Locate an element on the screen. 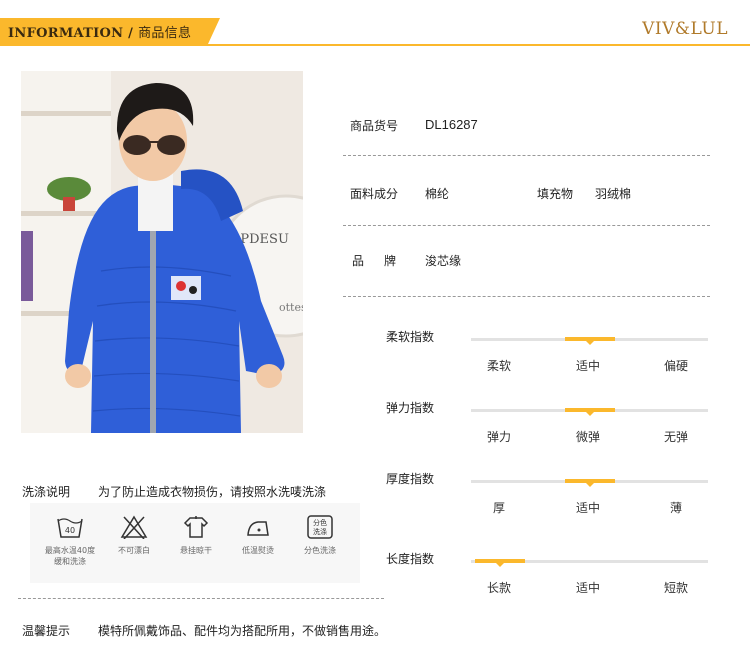  care-caption: 低温熨烫 is located at coordinates (258, 550).